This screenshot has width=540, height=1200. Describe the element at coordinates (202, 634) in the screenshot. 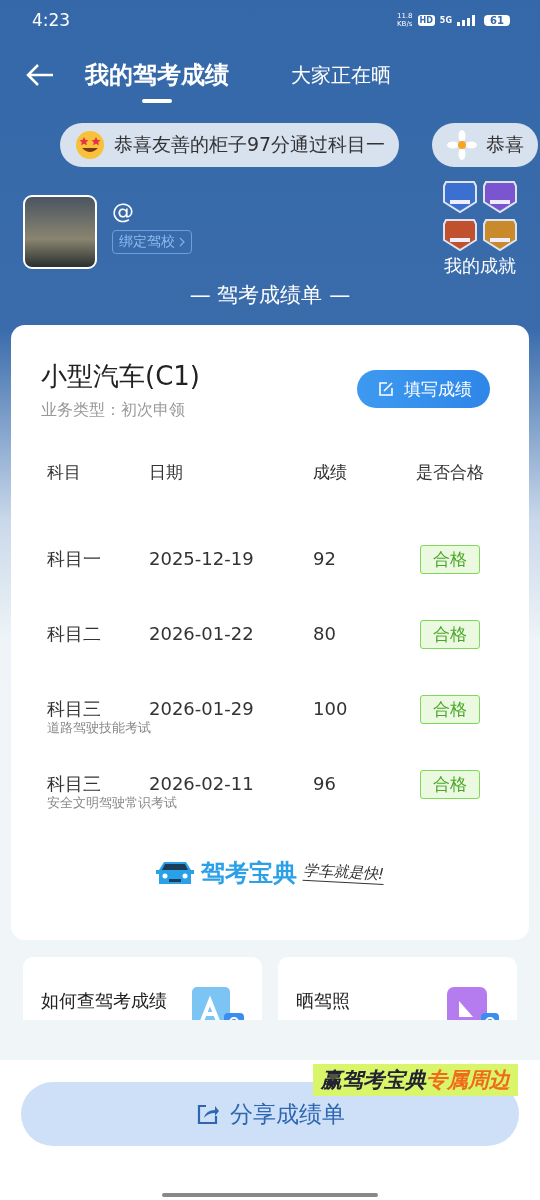

I see `date-cell-text: 2026-01-22` at that location.